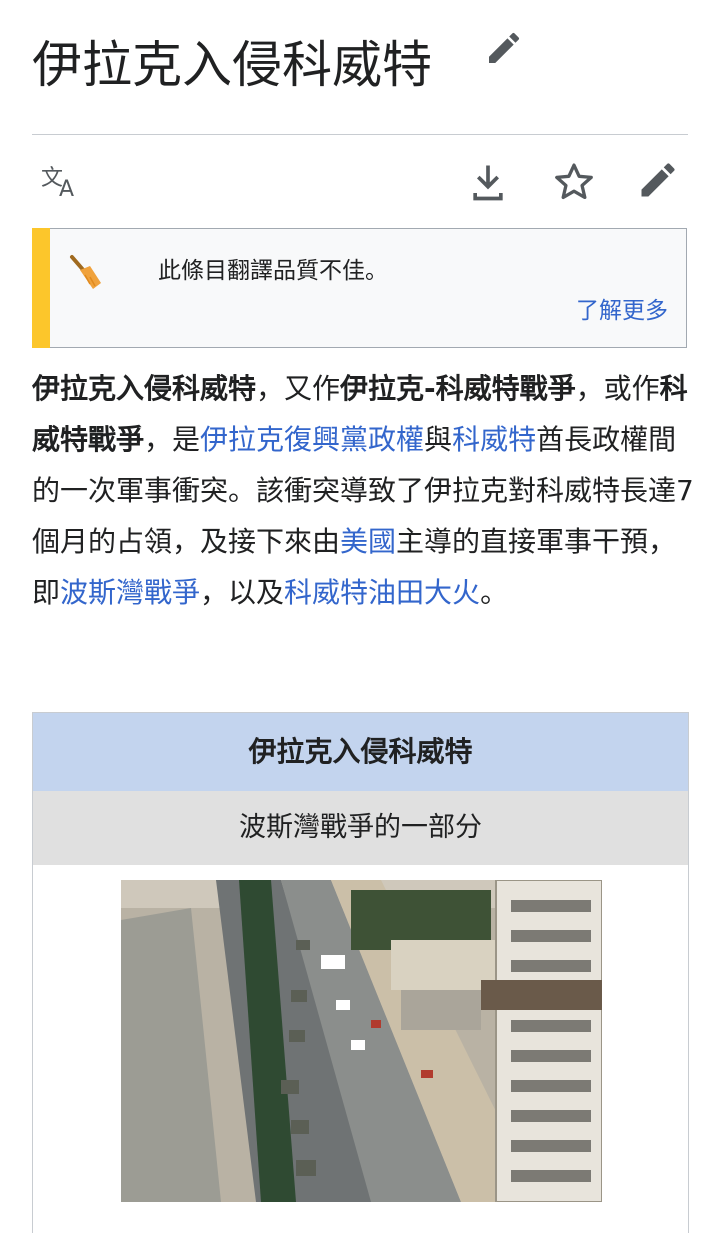 The width and height of the screenshot is (720, 1233). What do you see at coordinates (306, 827) in the screenshot?
I see `infobox-gulf-war-link: 波斯灣戰爭` at bounding box center [306, 827].